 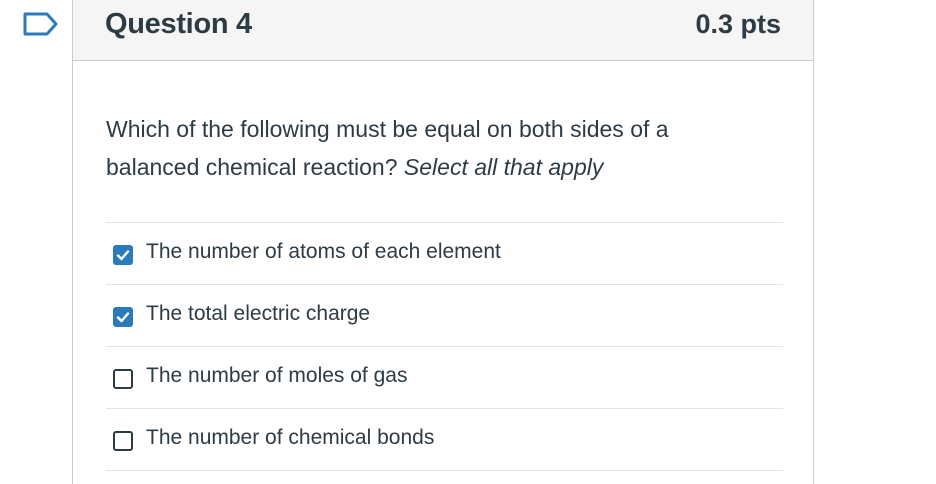 I want to click on question-points: 0.3 pts, so click(x=738, y=24).